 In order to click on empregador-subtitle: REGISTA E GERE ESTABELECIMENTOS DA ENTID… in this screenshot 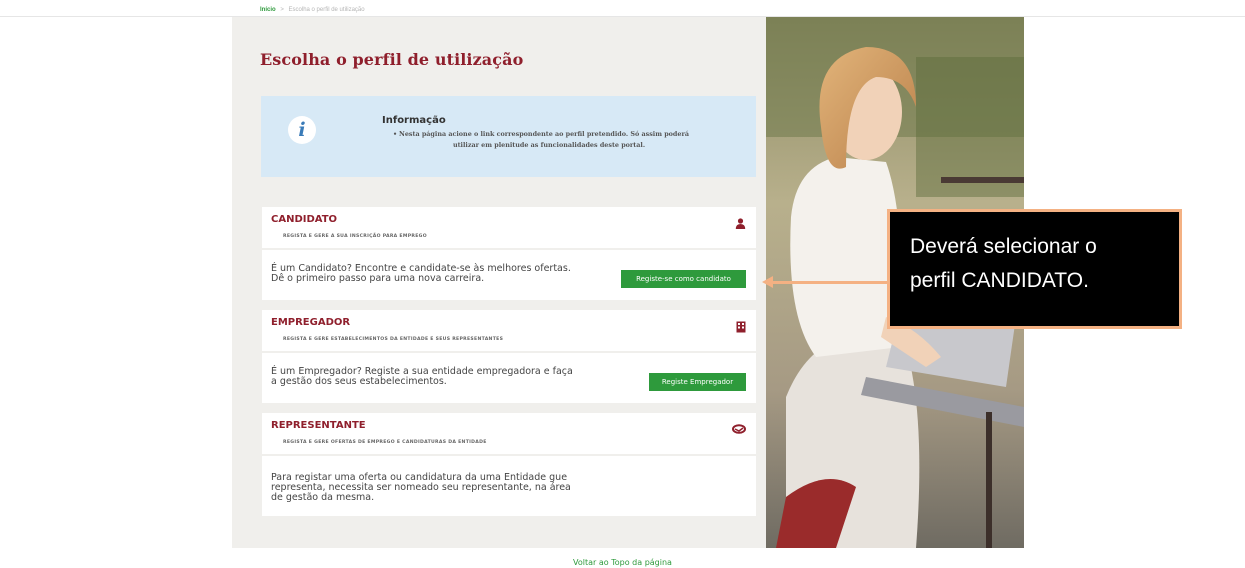, I will do `click(393, 339)`.